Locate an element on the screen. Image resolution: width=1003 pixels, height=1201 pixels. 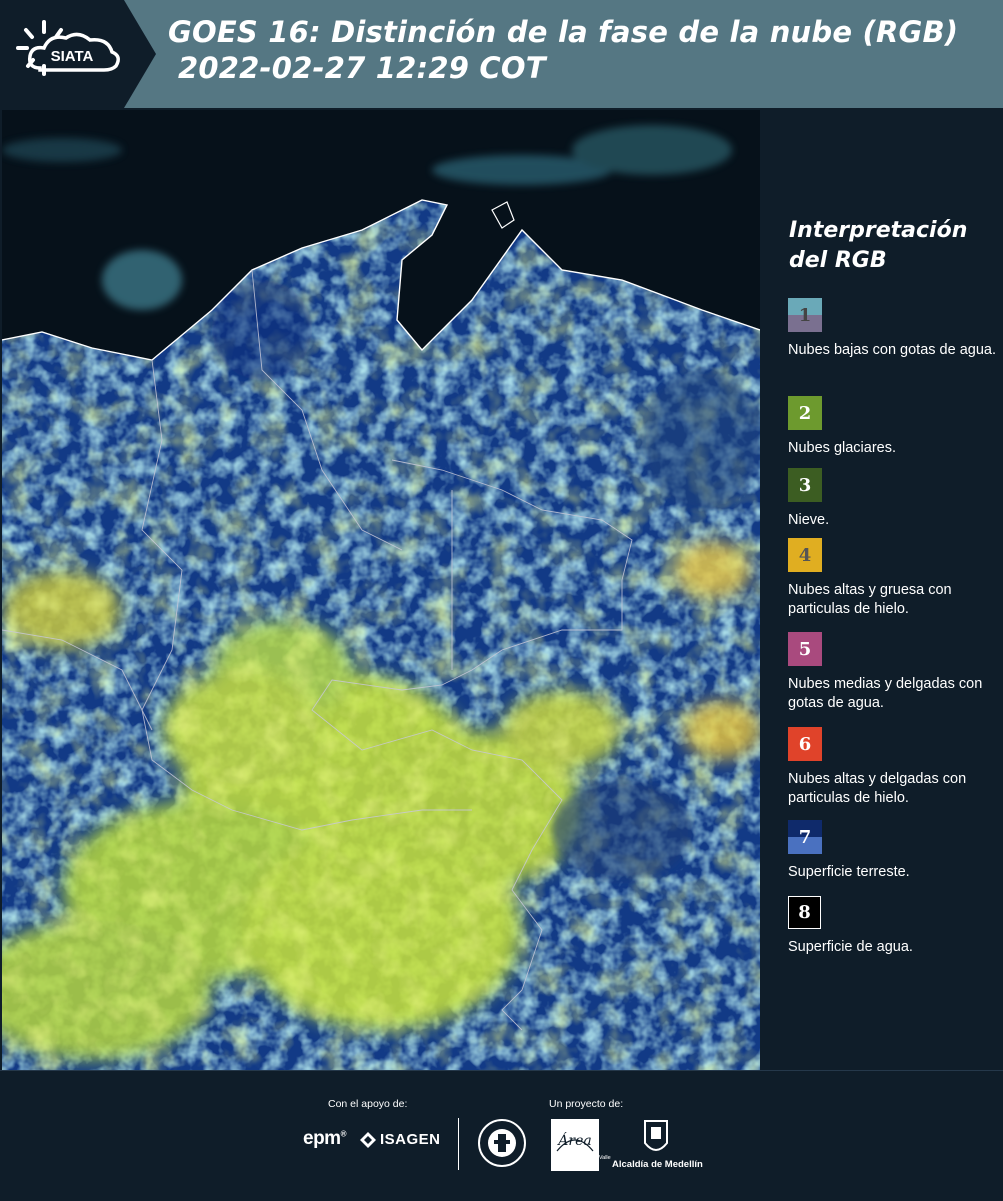
project-label: Un proyecto de: is located at coordinates (586, 1104).